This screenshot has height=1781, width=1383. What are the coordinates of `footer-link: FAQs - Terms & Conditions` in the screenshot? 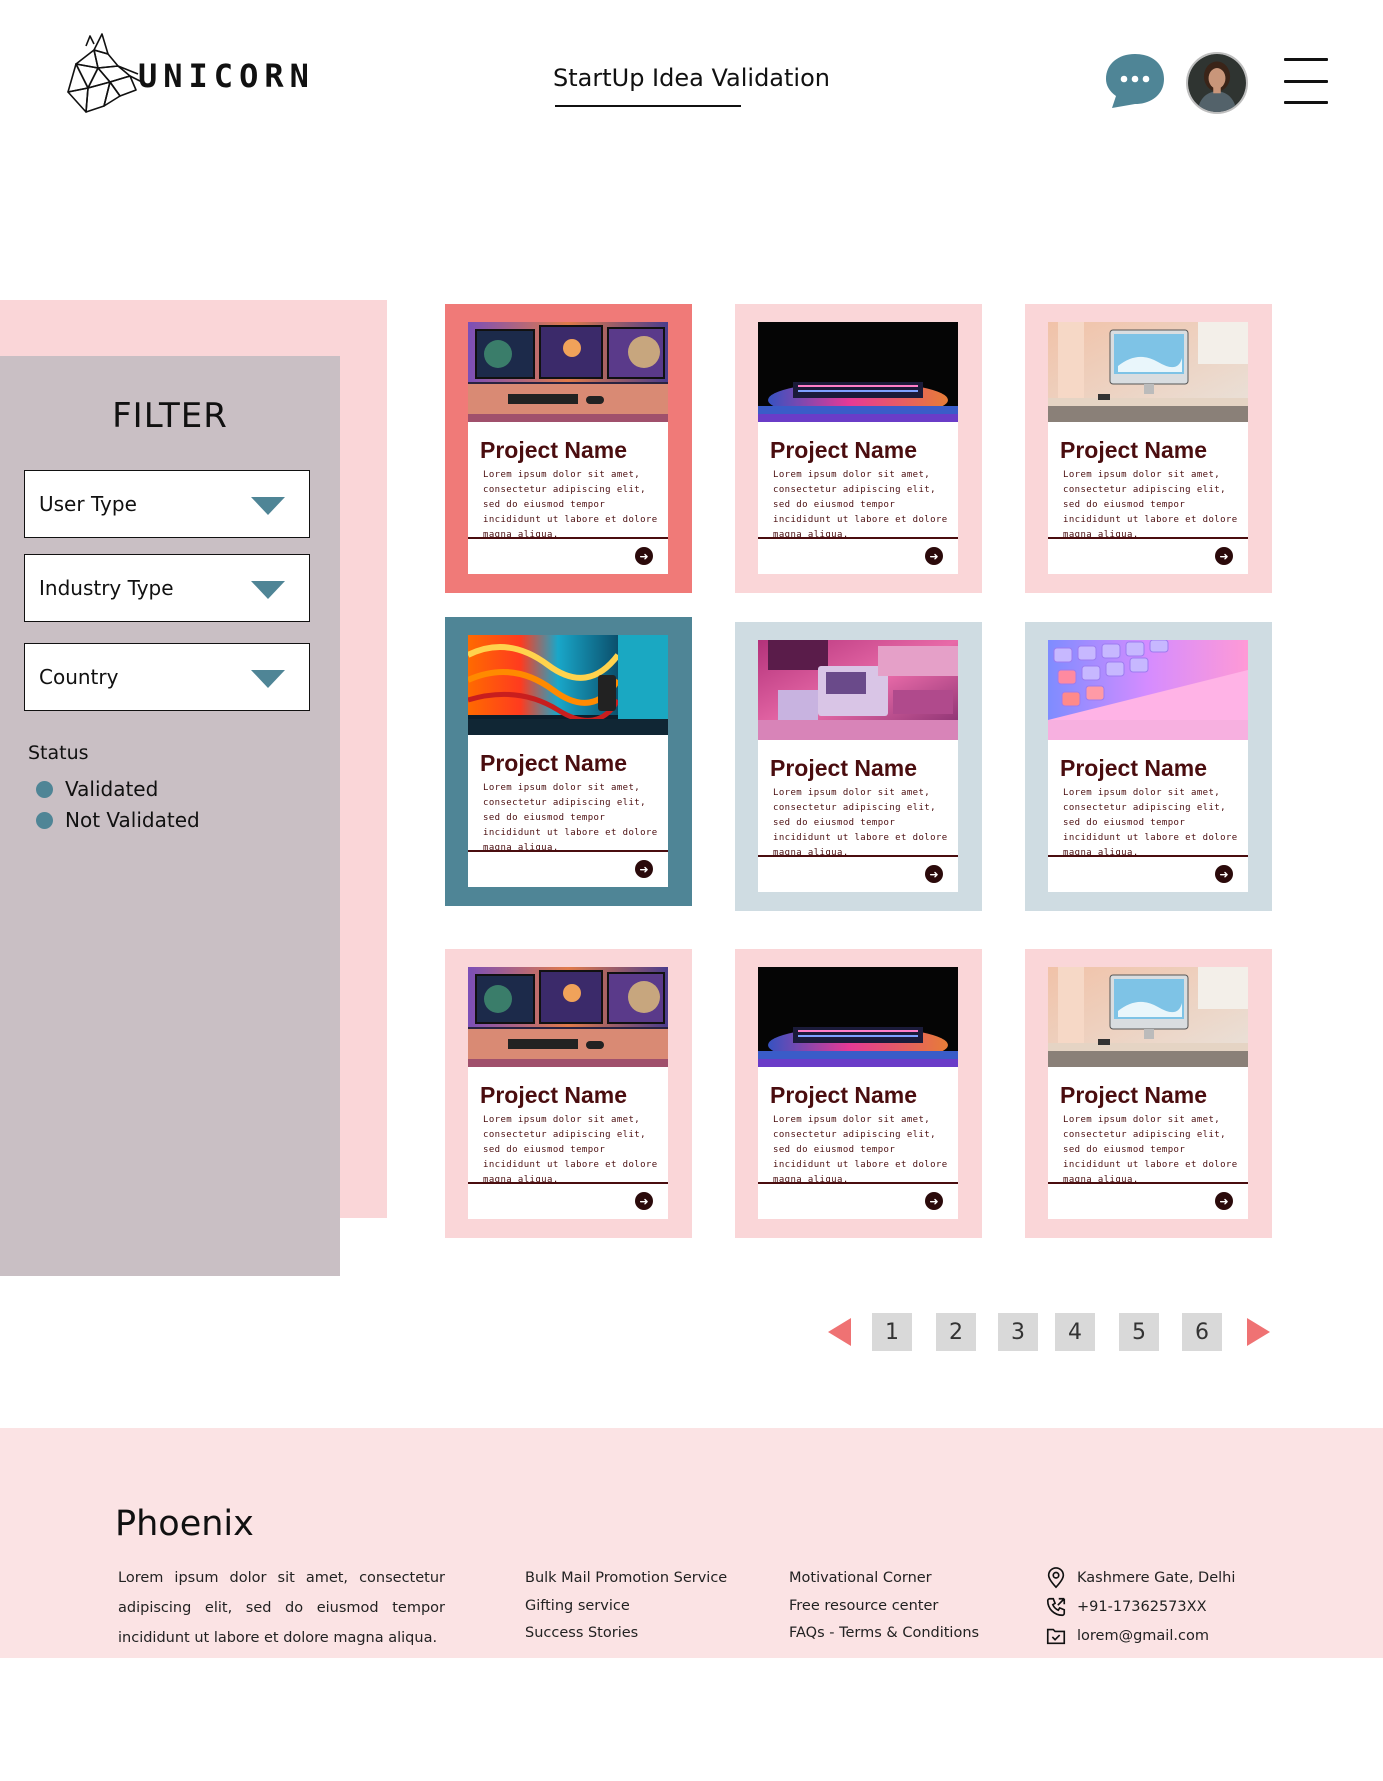 It's located at (884, 1637).